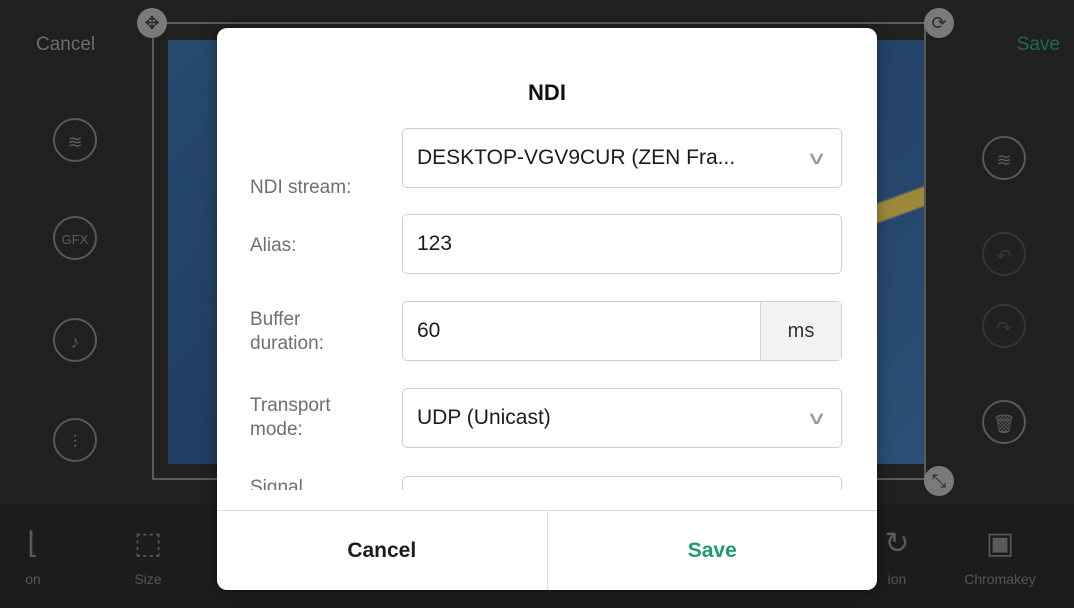  Describe the element at coordinates (547, 92) in the screenshot. I see `dialog-title: NDI` at that location.